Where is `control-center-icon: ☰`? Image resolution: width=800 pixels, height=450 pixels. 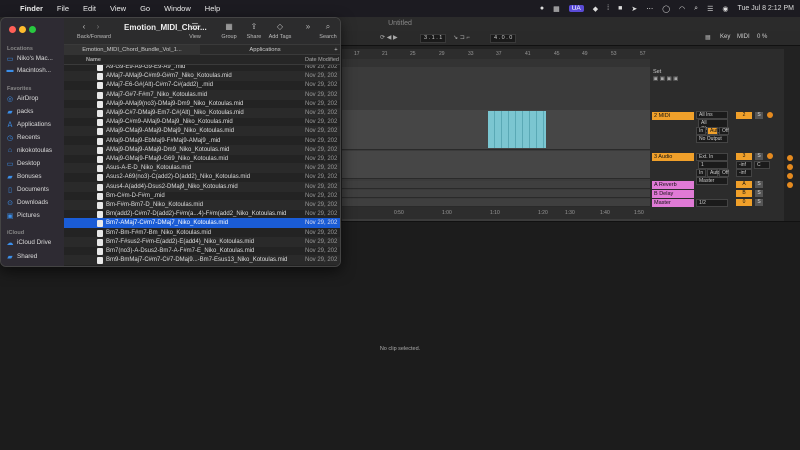
control-center-icon: ☰ is located at coordinates (710, 9).